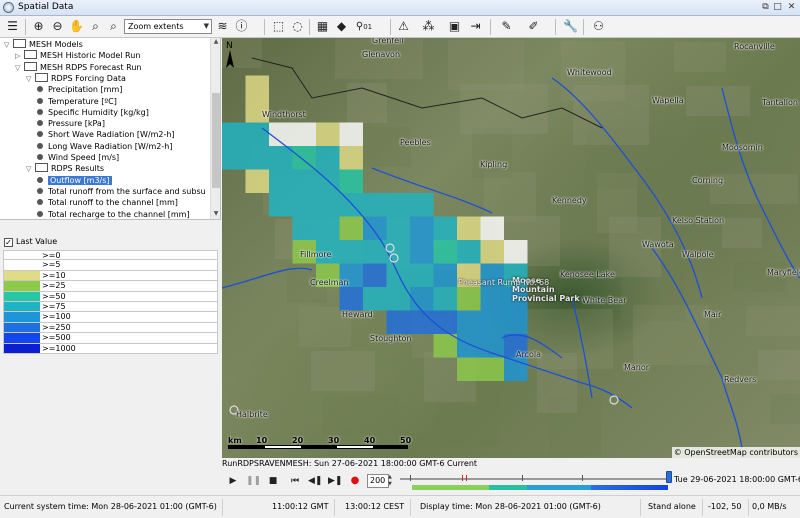 The height and width of the screenshot is (518, 800). I want to click on tree-folder: ▷ MESH Historic Model Run, so click(77, 55).